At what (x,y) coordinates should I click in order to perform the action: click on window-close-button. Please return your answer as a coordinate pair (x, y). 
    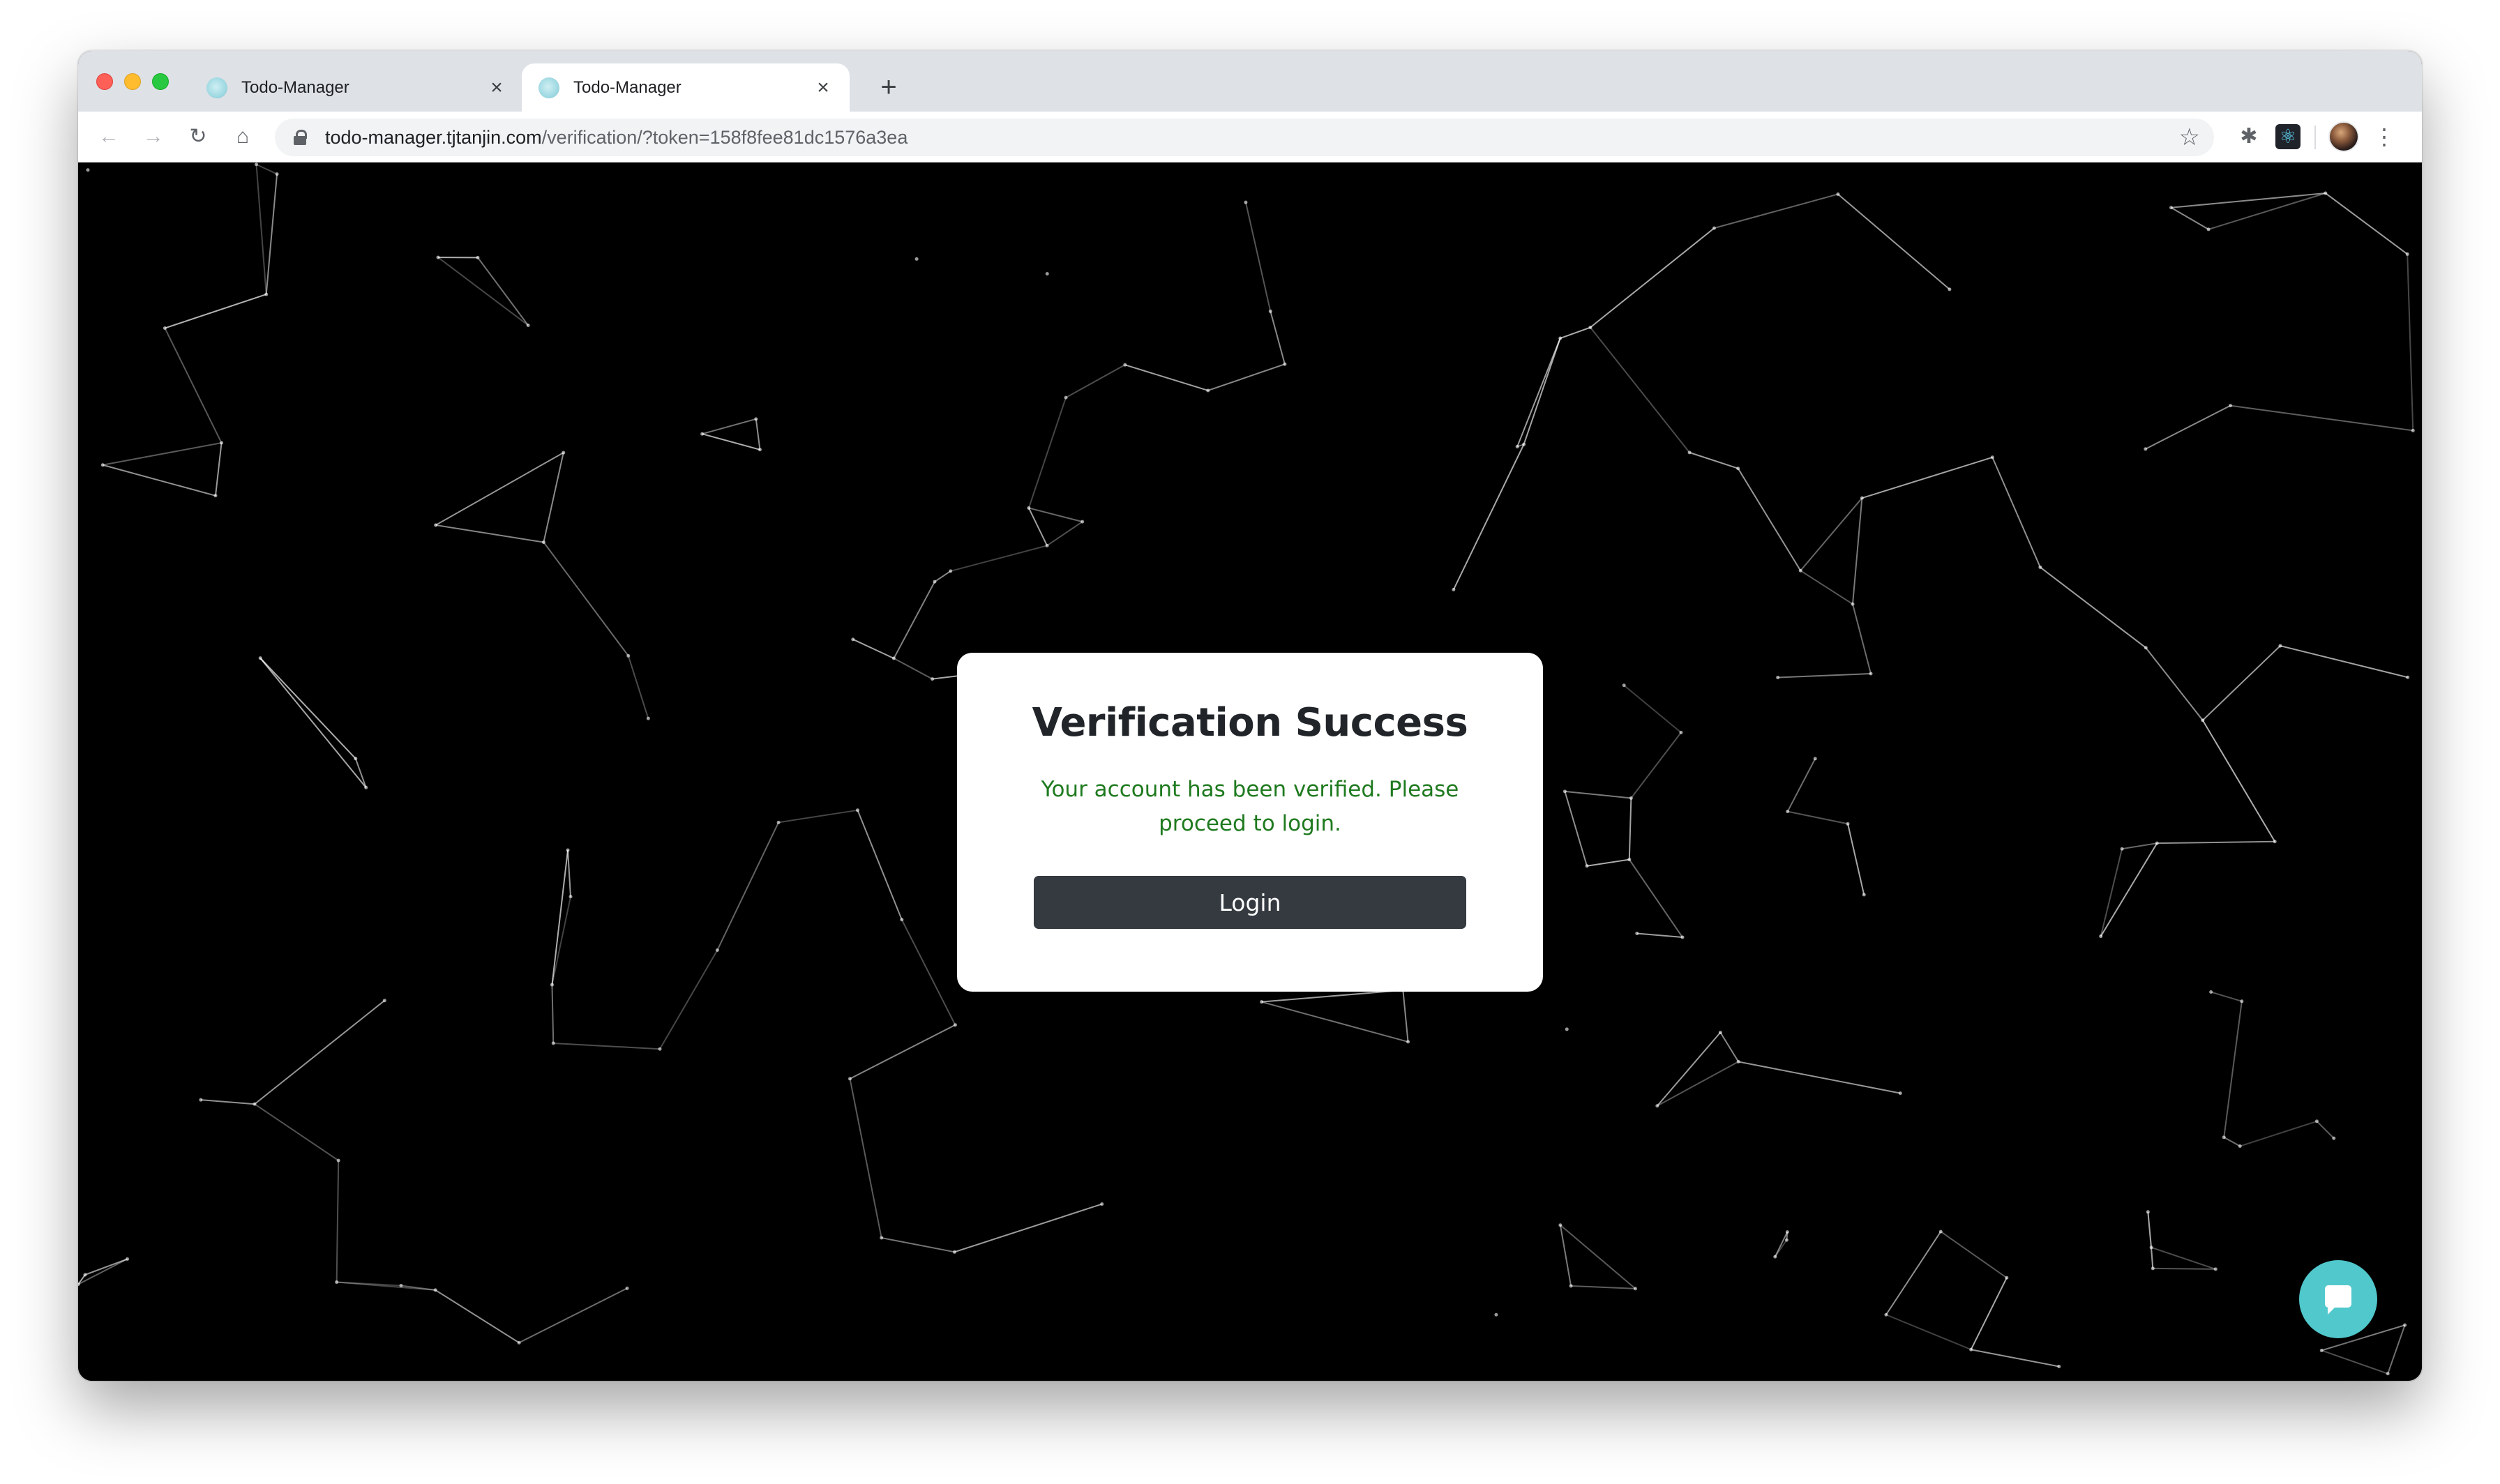
    Looking at the image, I should click on (104, 81).